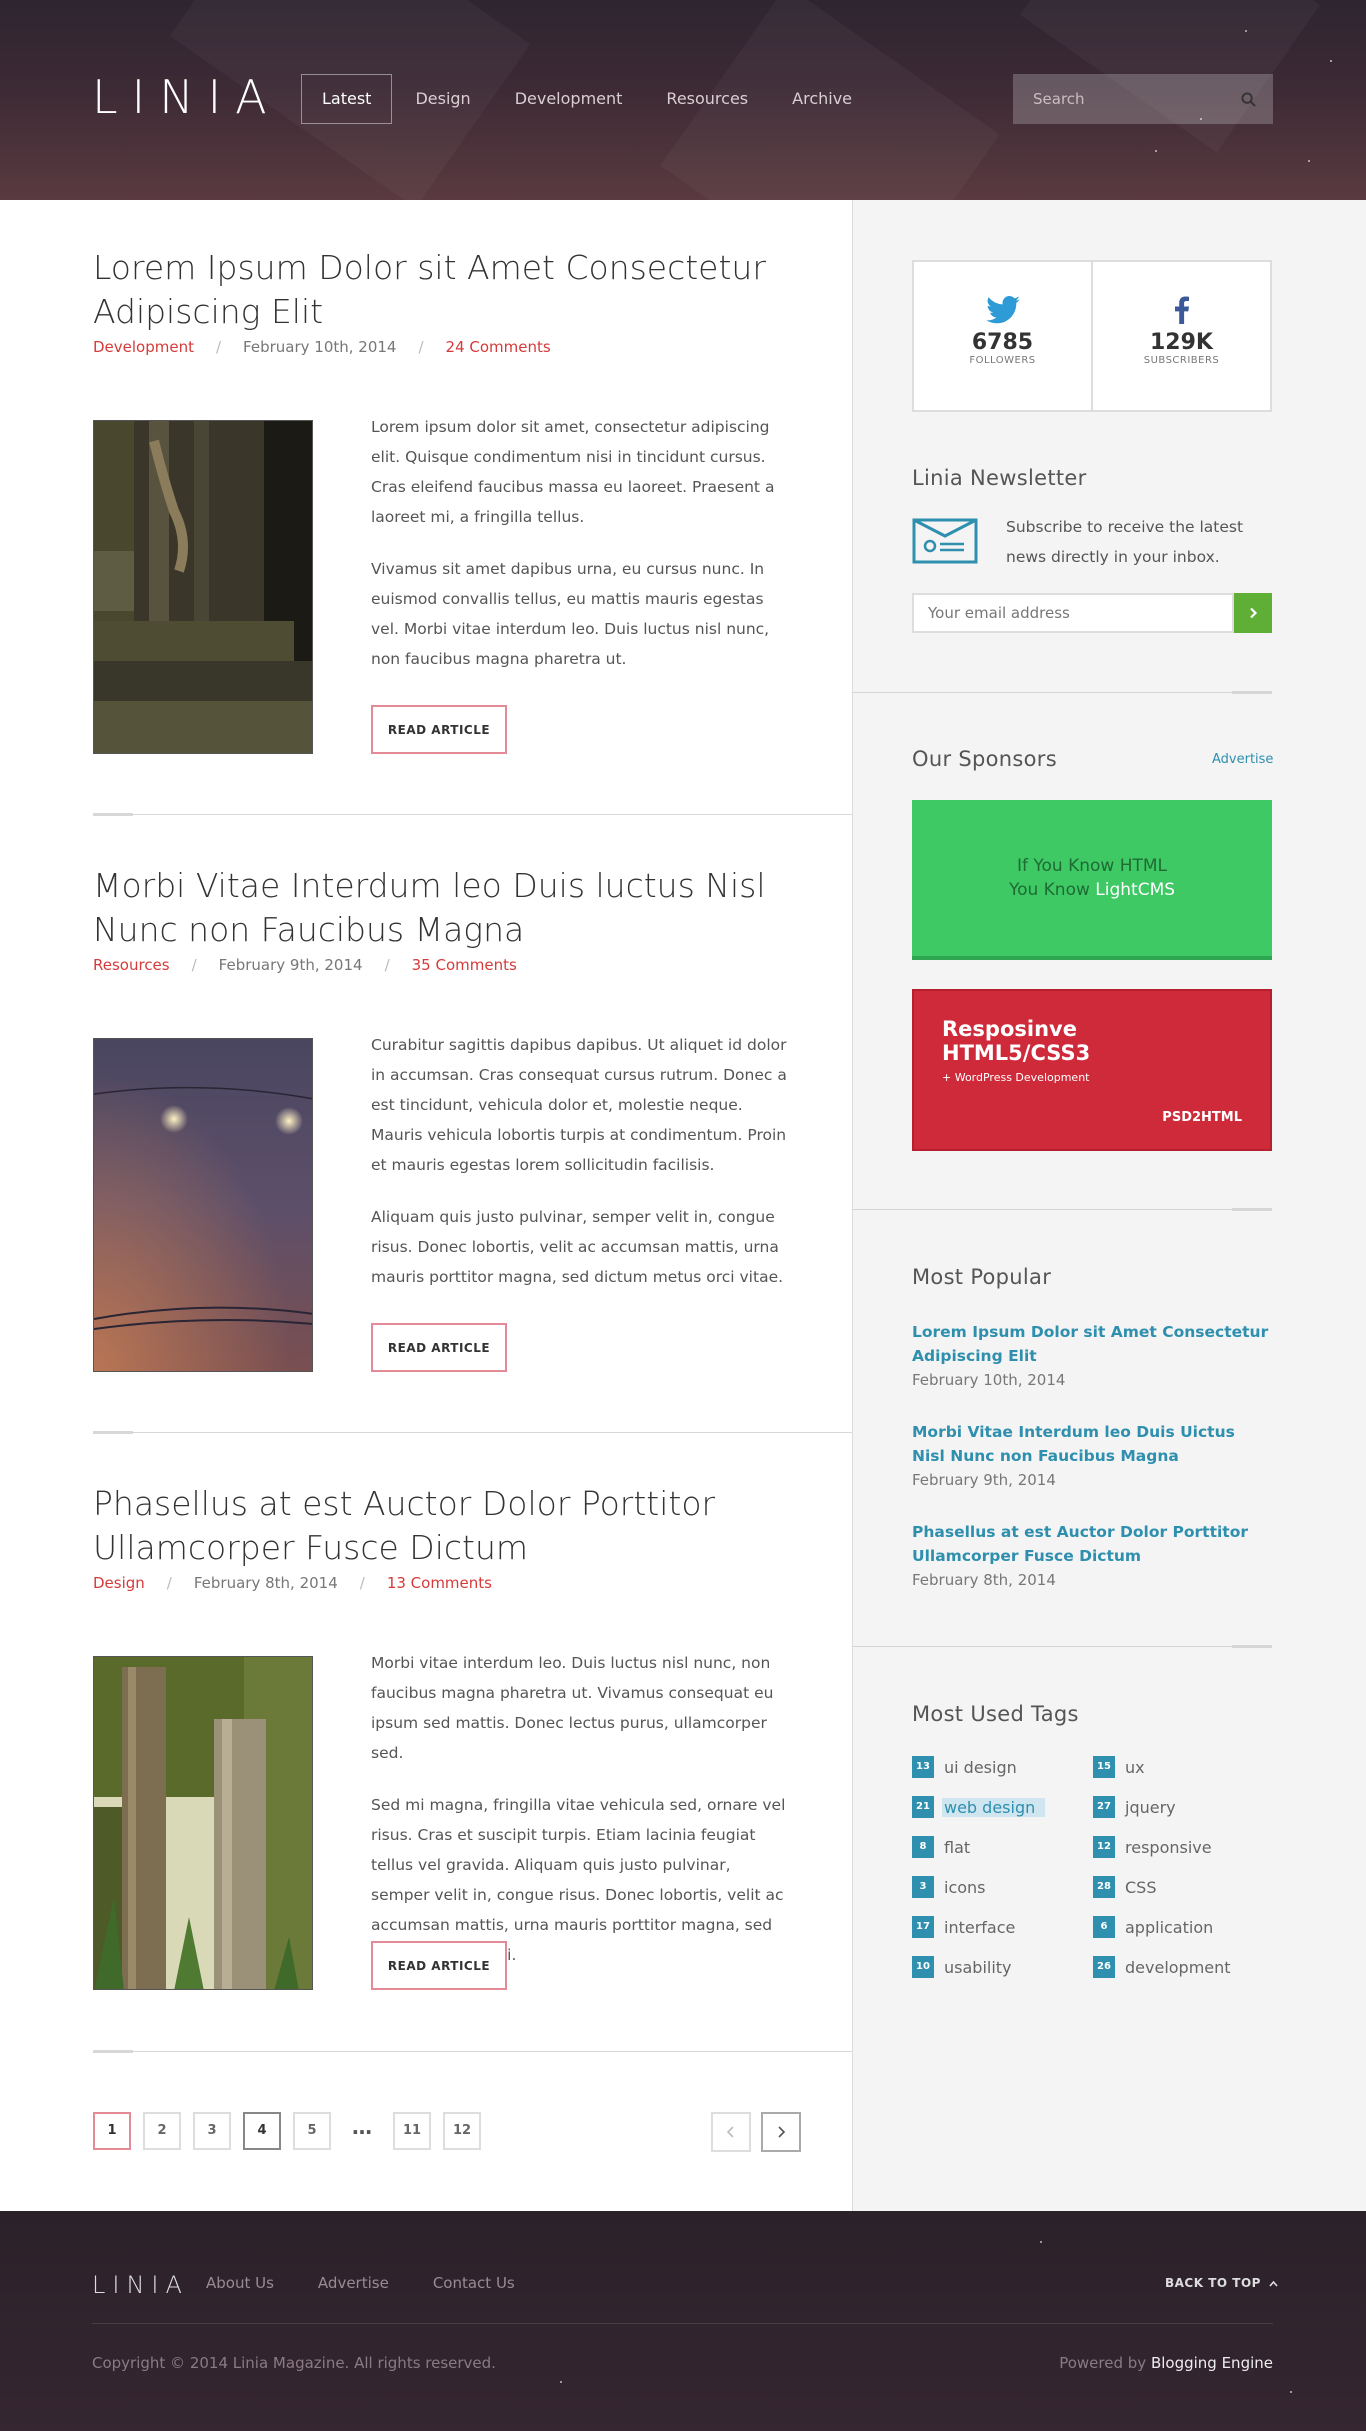  What do you see at coordinates (143, 347) in the screenshot?
I see `post-category: Development` at bounding box center [143, 347].